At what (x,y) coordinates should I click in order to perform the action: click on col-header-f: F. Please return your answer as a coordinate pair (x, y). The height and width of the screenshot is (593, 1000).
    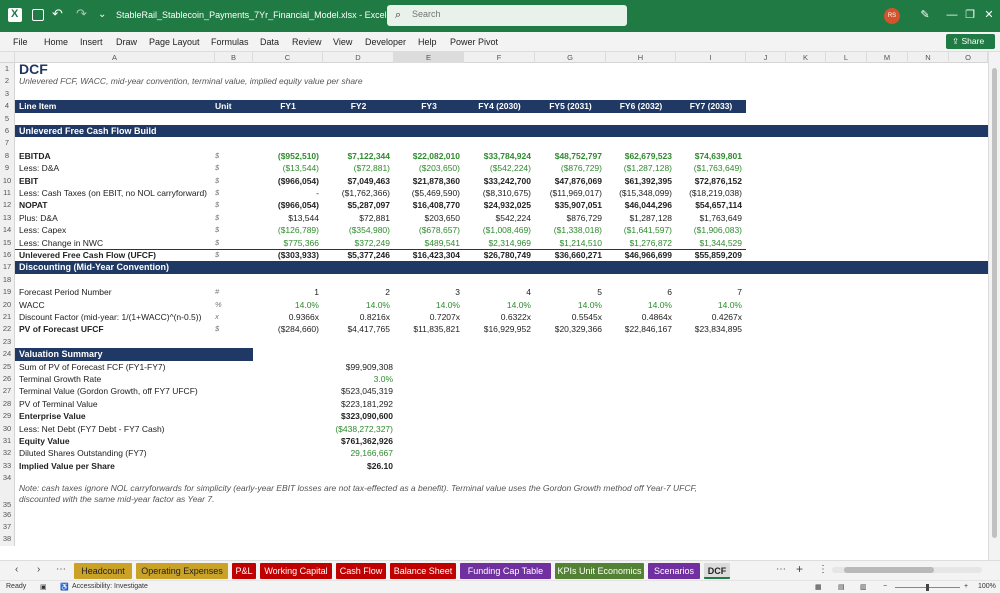
    Looking at the image, I should click on (499, 57).